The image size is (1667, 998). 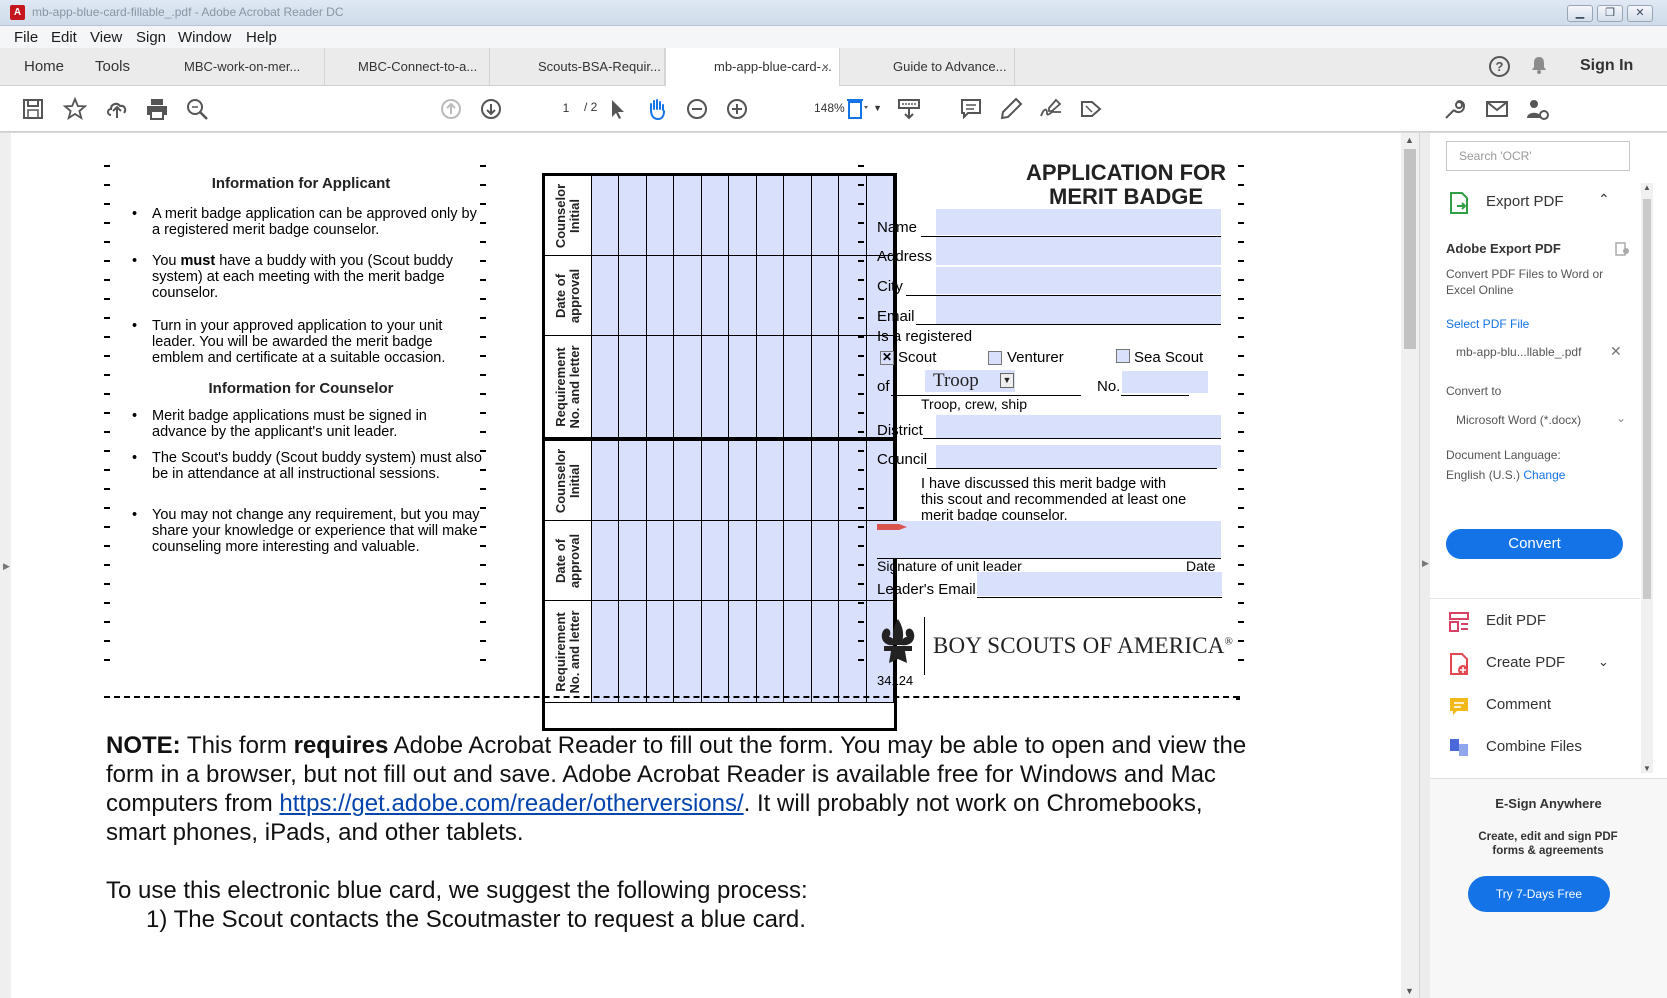 I want to click on chevron-down-icon: ▼, so click(x=1007, y=380).